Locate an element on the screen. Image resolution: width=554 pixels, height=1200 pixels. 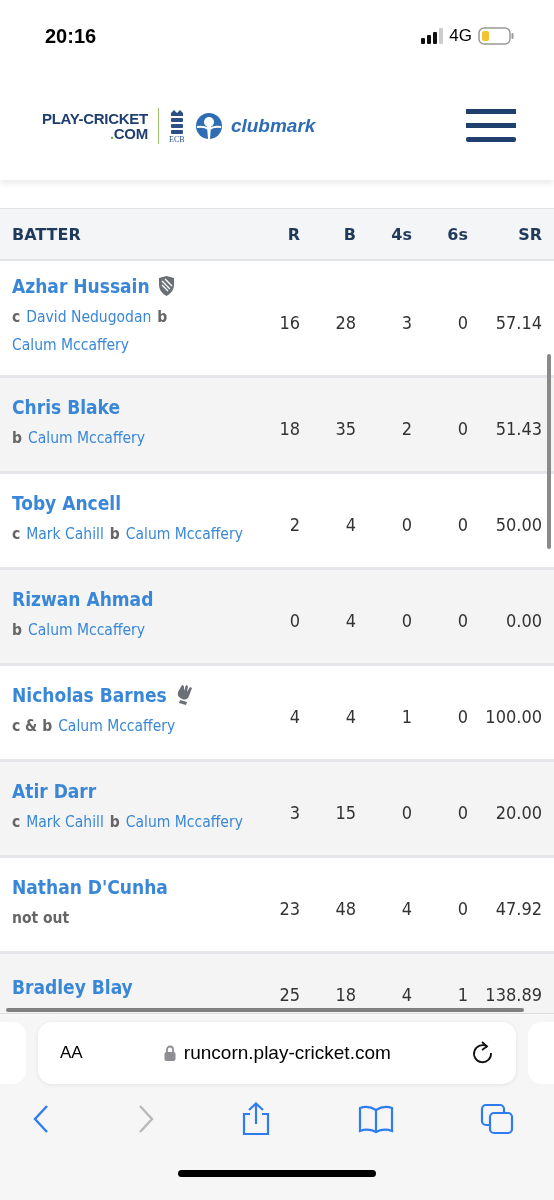
stat-value: 0.00 is located at coordinates (523, 620).